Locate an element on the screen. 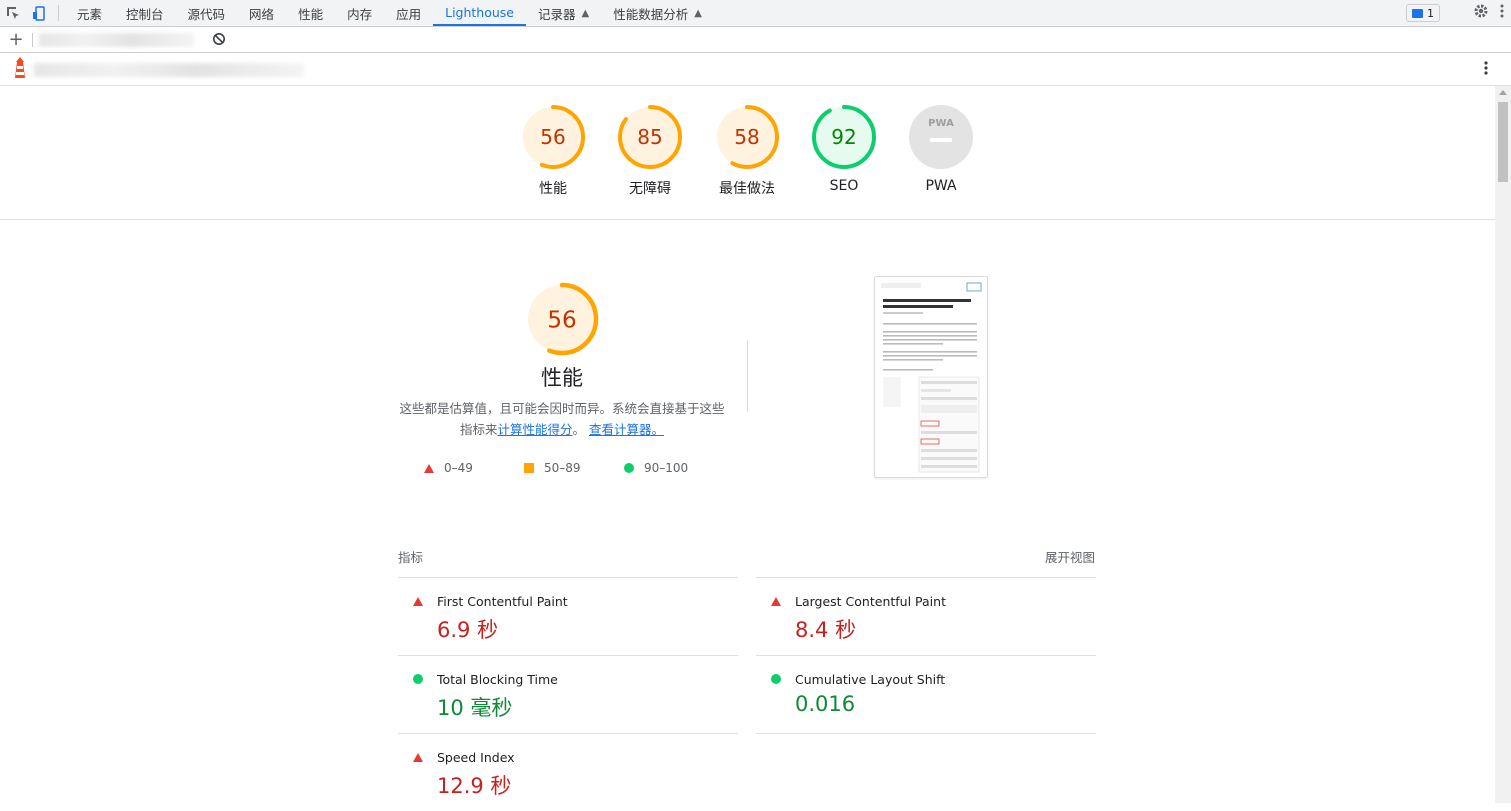 The width and height of the screenshot is (1511, 811). metric-empty-cell is located at coordinates (926, 733).